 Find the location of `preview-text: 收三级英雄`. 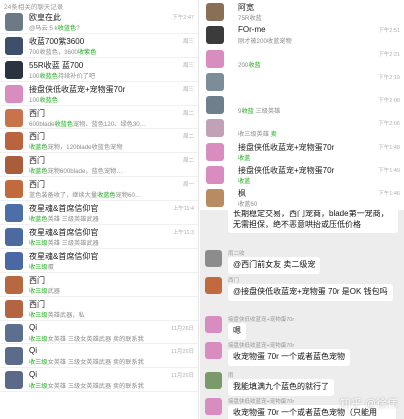

preview-text: 收三级英雄 is located at coordinates (254, 135).